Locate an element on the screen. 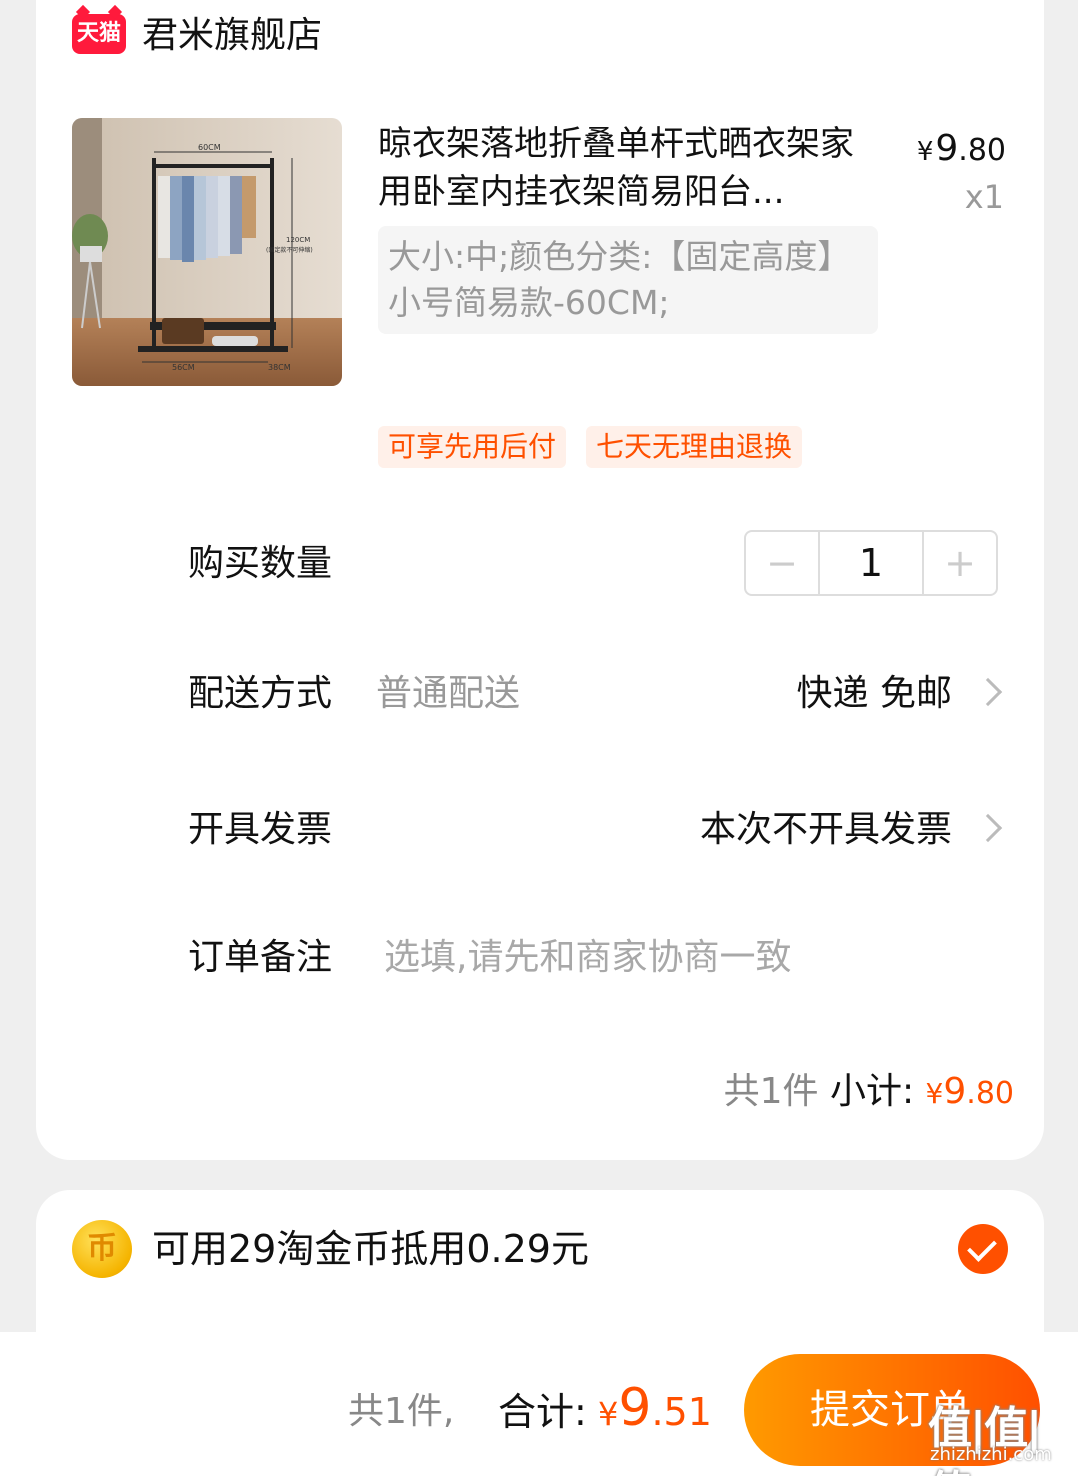  price-currency: ¥ is located at coordinates (925, 152).